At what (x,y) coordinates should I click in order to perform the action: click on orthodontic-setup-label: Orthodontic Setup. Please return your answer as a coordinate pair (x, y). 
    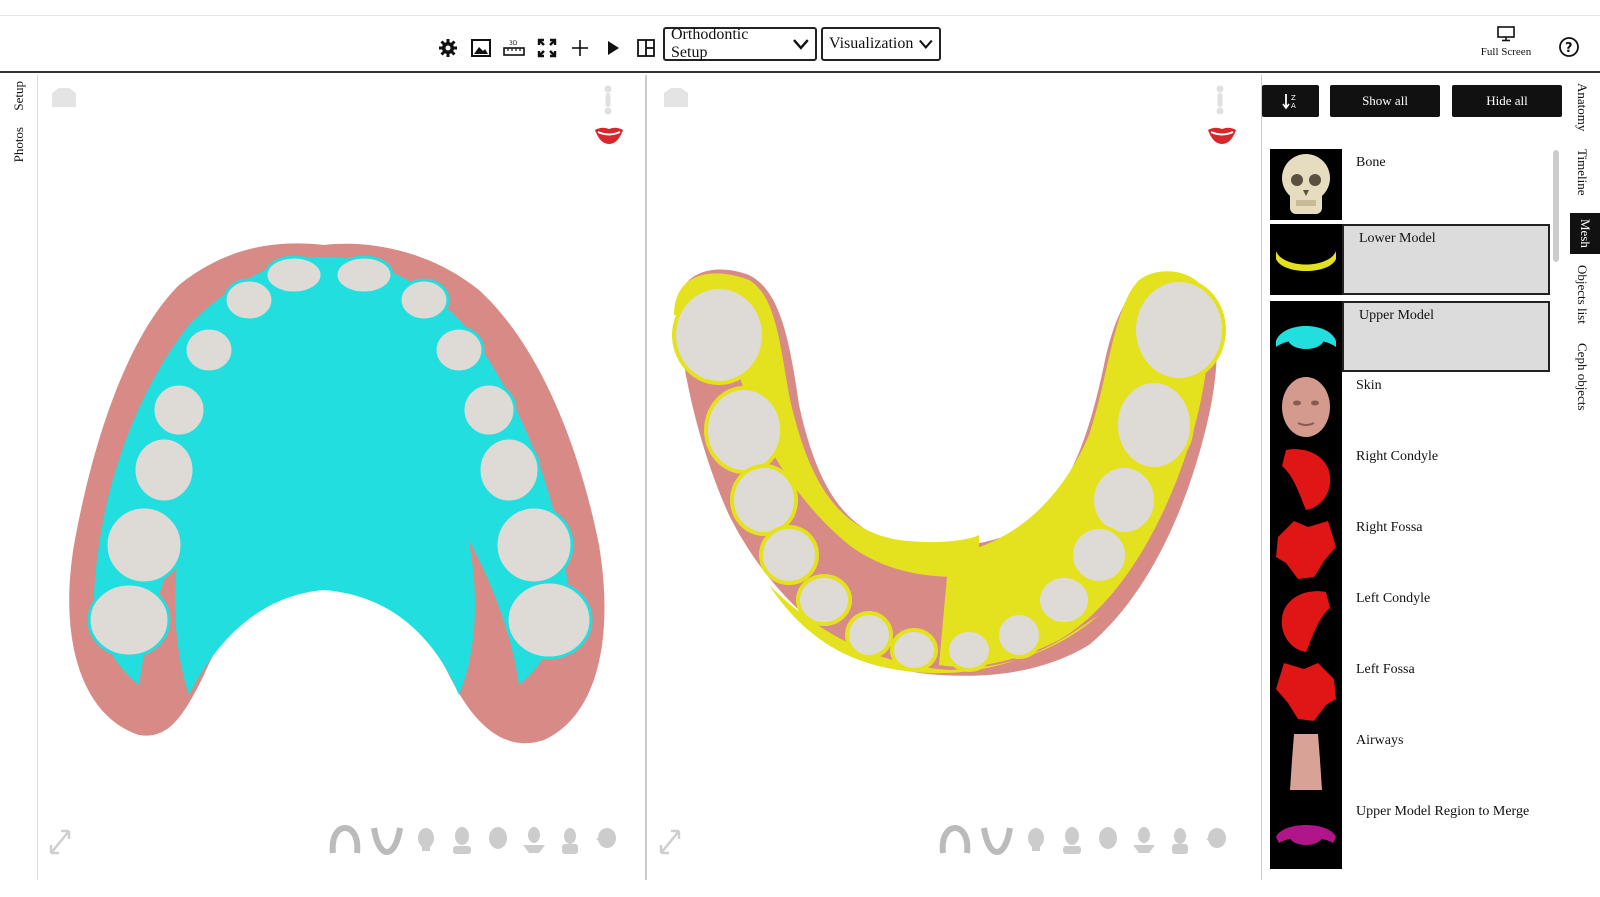
    Looking at the image, I should click on (710, 43).